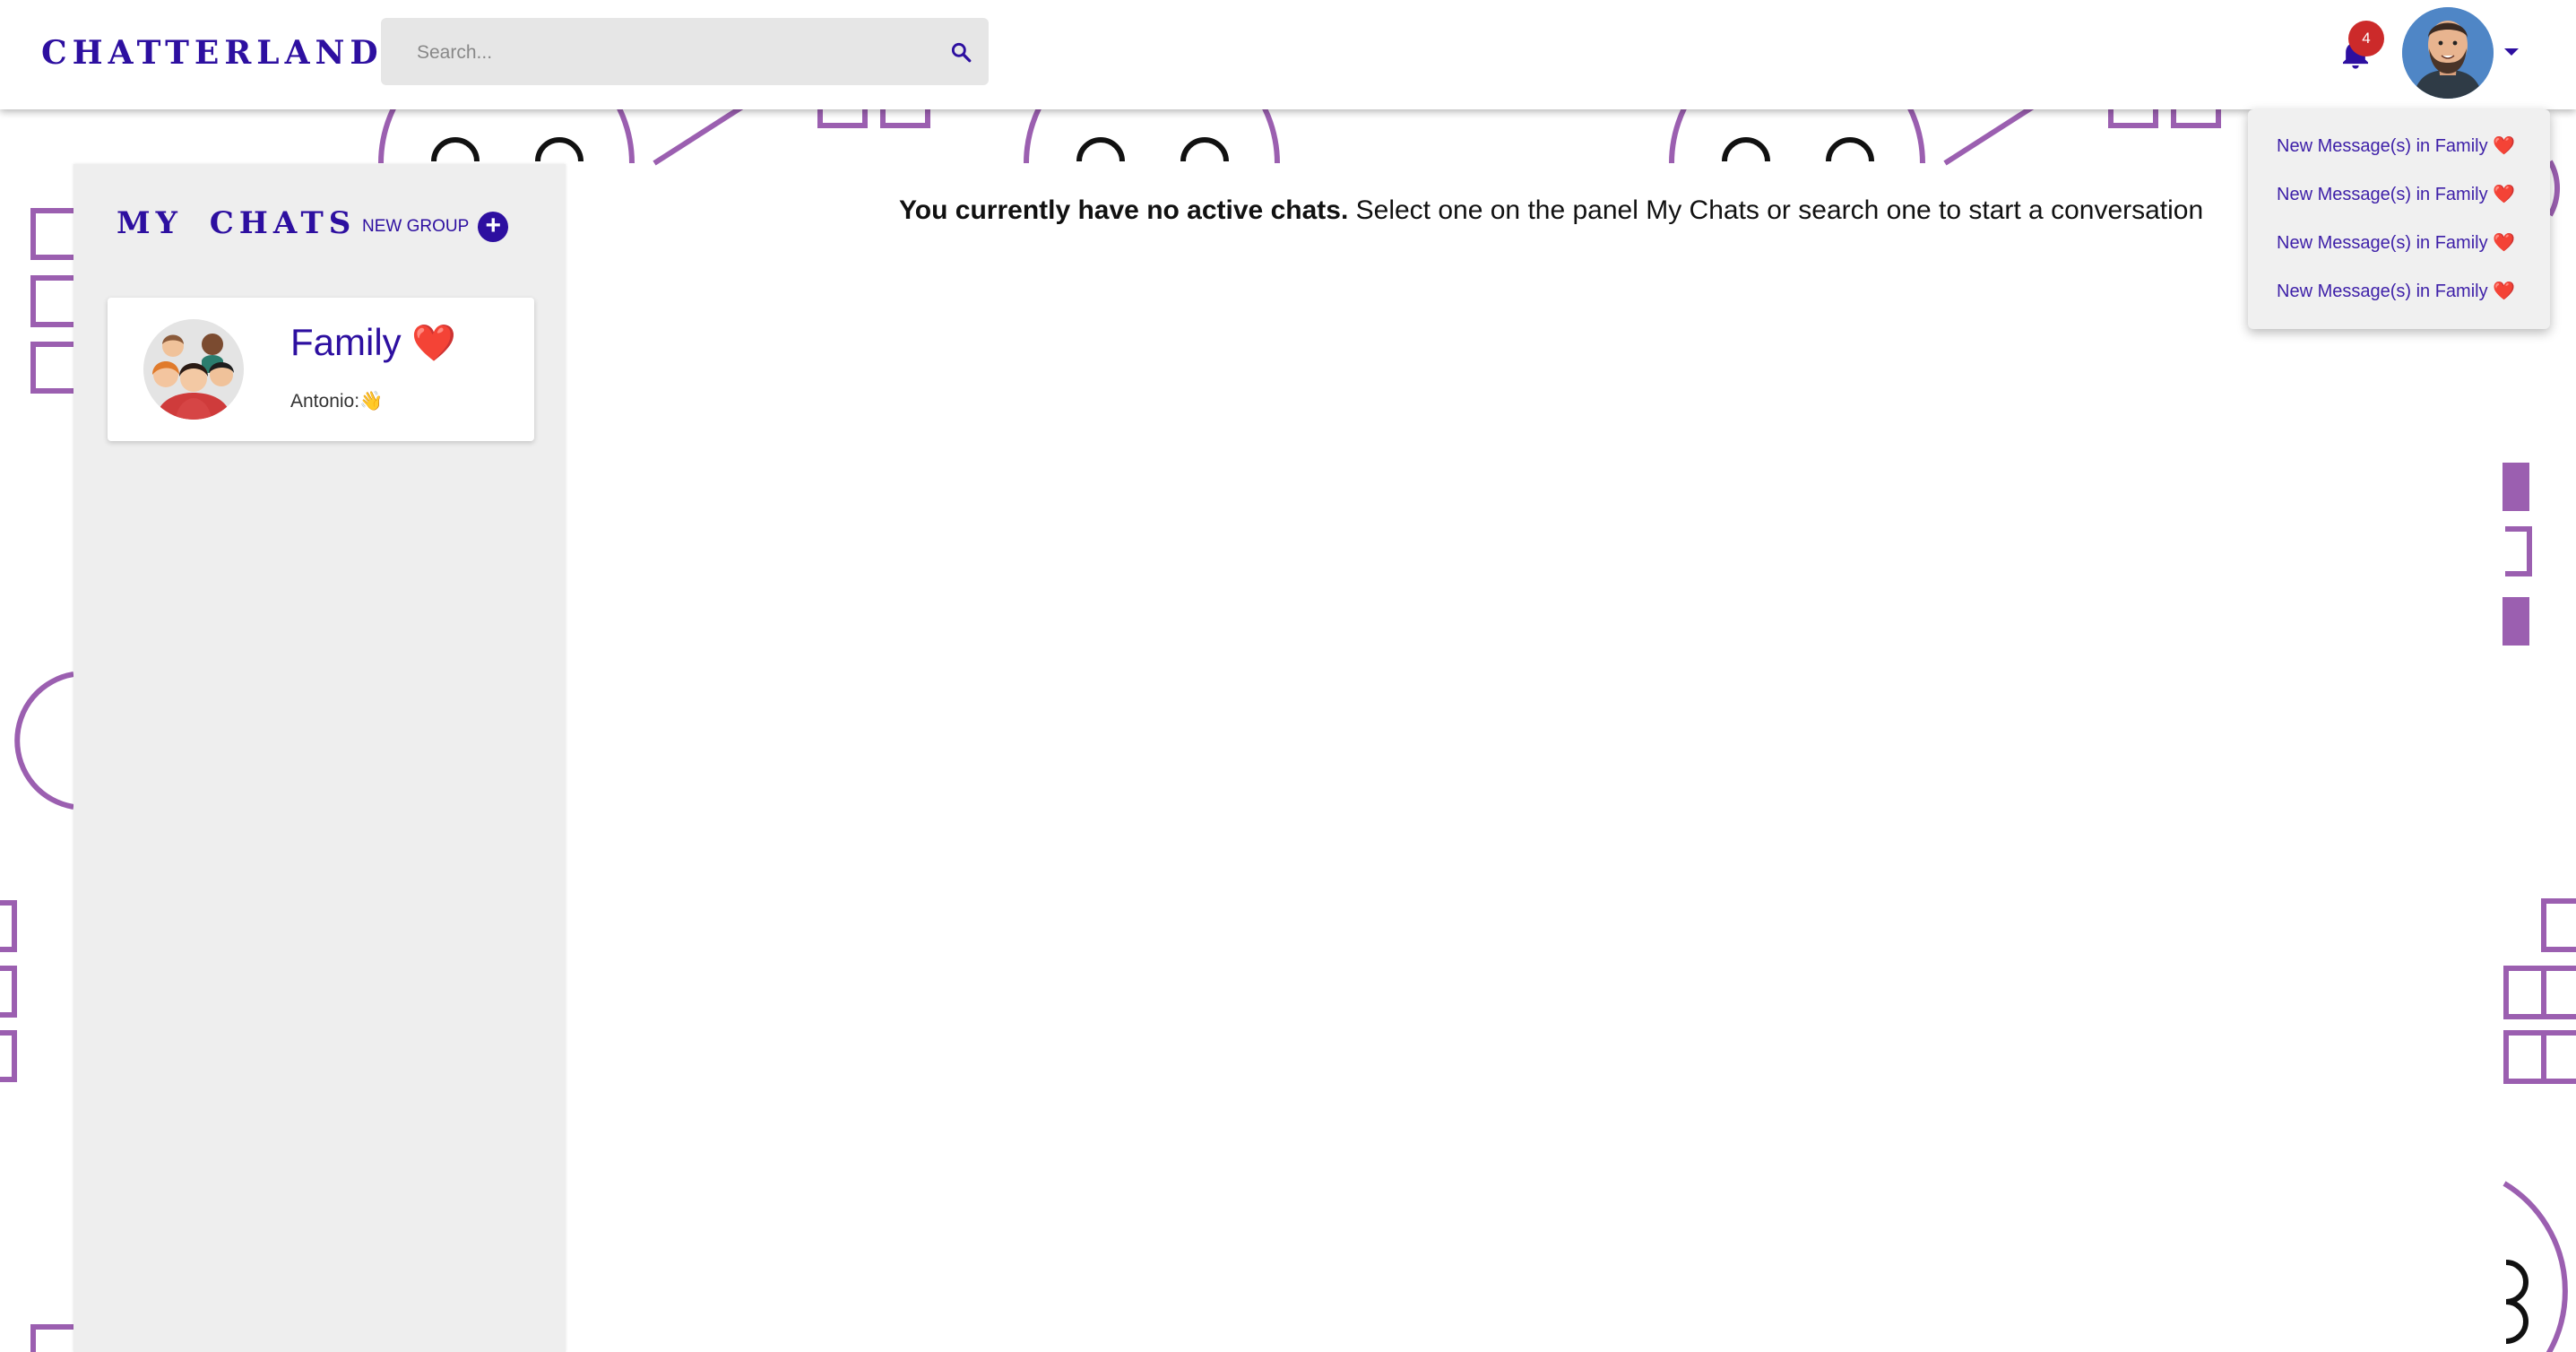 This screenshot has height=1352, width=2576. I want to click on chat-list-item: Family ❤️ Antonio:👋, so click(321, 370).